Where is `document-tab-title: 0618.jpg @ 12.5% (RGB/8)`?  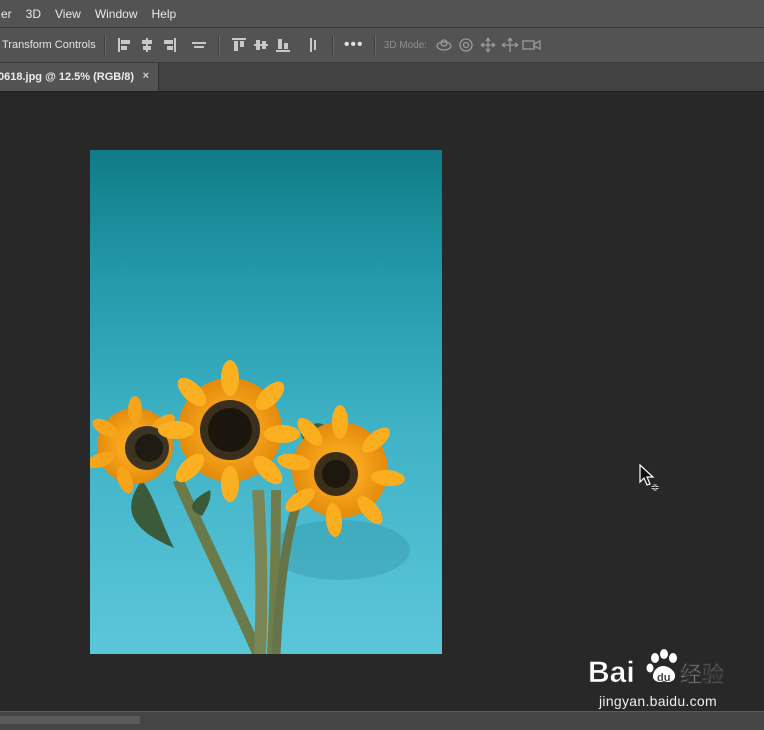 document-tab-title: 0618.jpg @ 12.5% (RGB/8) is located at coordinates (67, 77).